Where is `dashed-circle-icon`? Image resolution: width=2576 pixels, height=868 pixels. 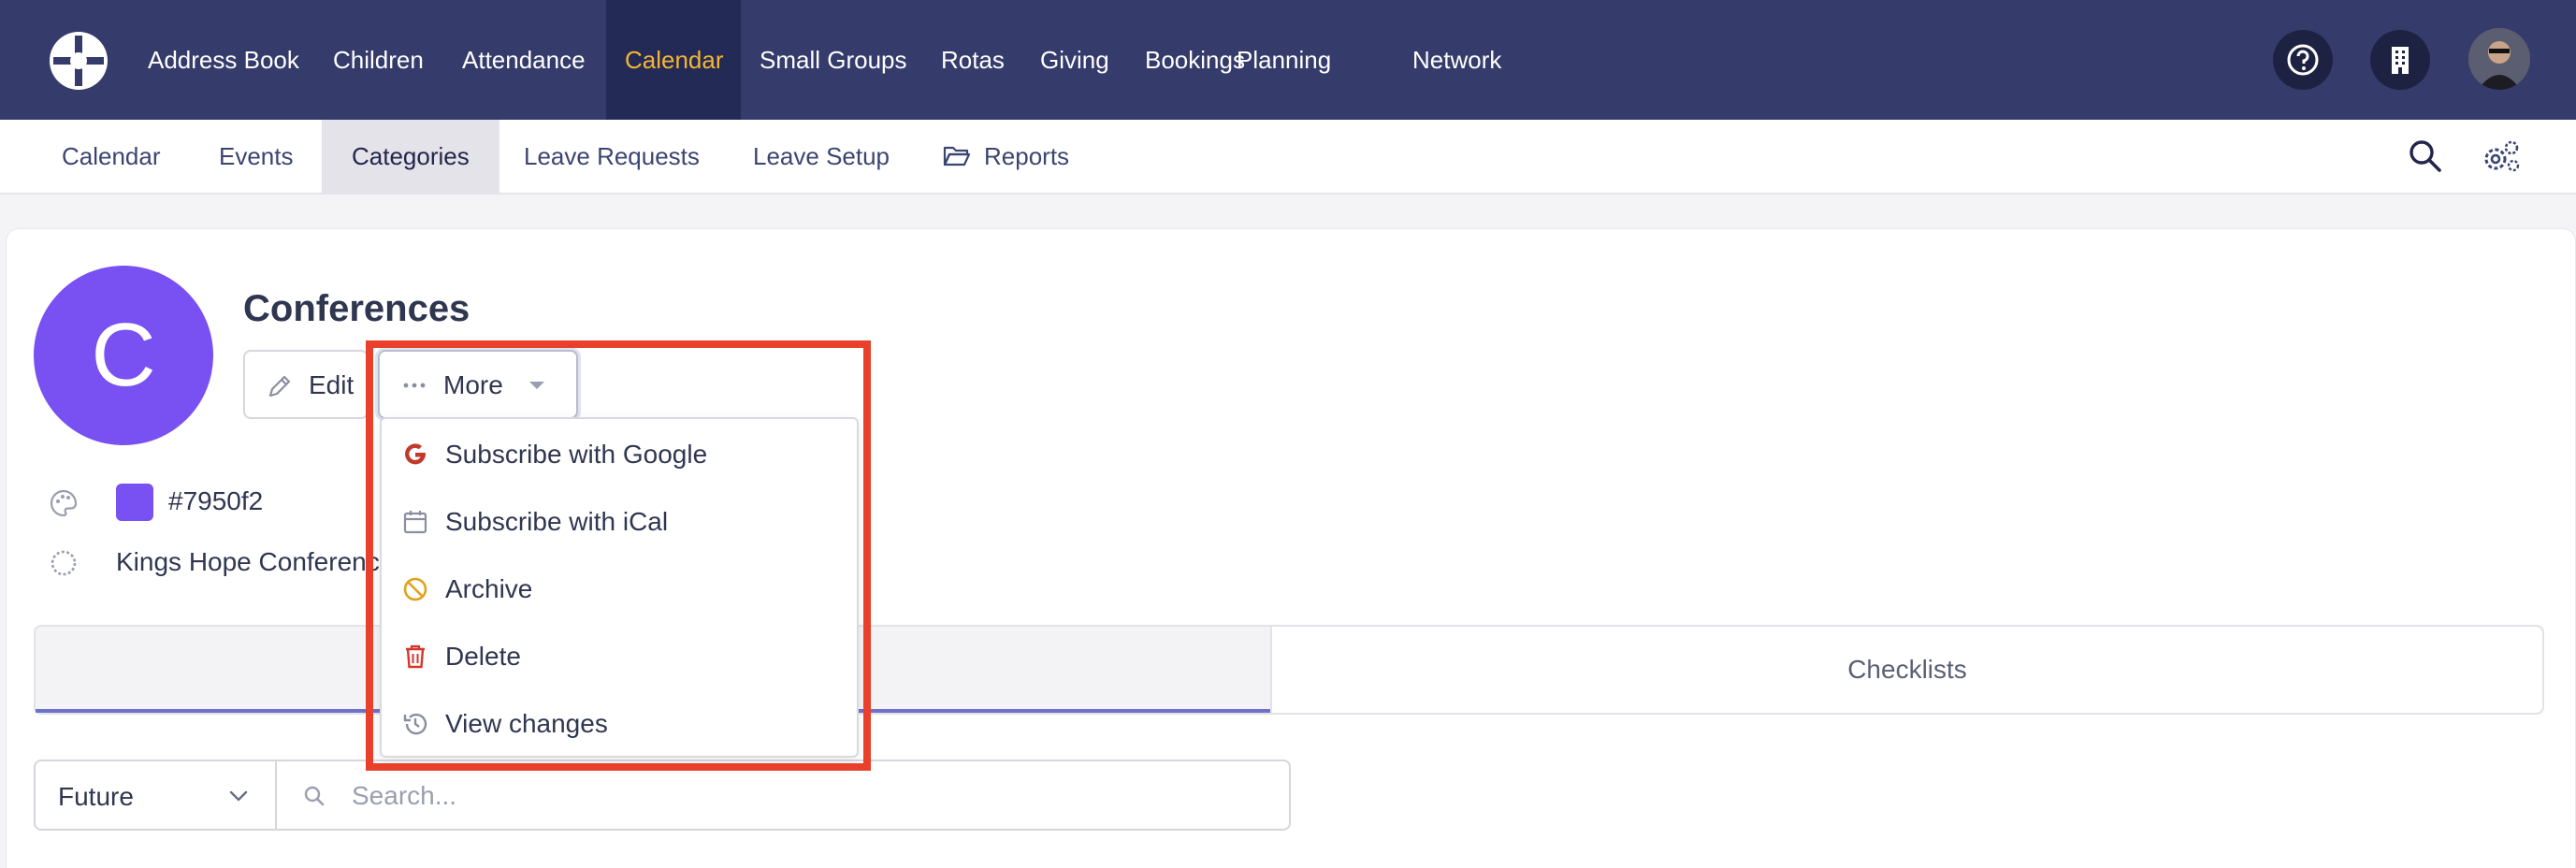
dashed-circle-icon is located at coordinates (64, 563).